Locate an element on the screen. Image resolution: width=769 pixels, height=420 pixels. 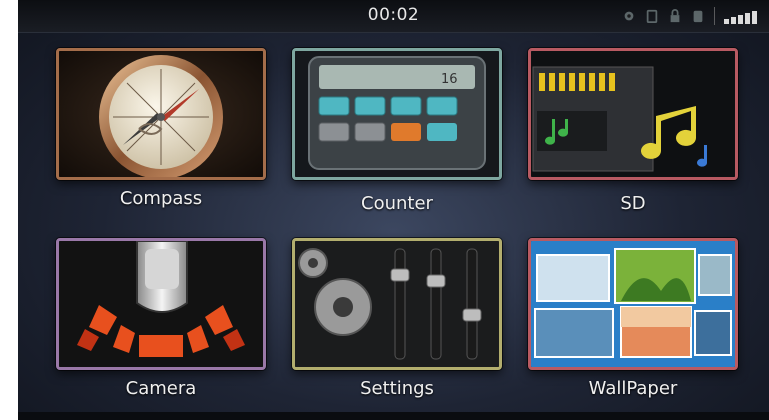
app-label-settings: Settings is located at coordinates (397, 388).